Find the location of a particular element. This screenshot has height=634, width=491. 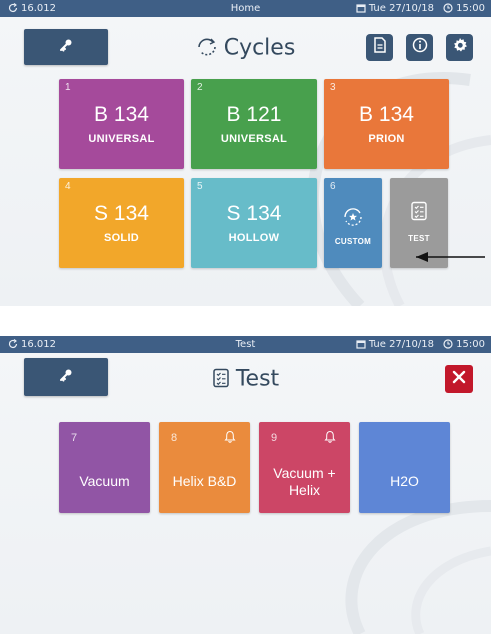

cycle-number: 5 is located at coordinates (200, 186).